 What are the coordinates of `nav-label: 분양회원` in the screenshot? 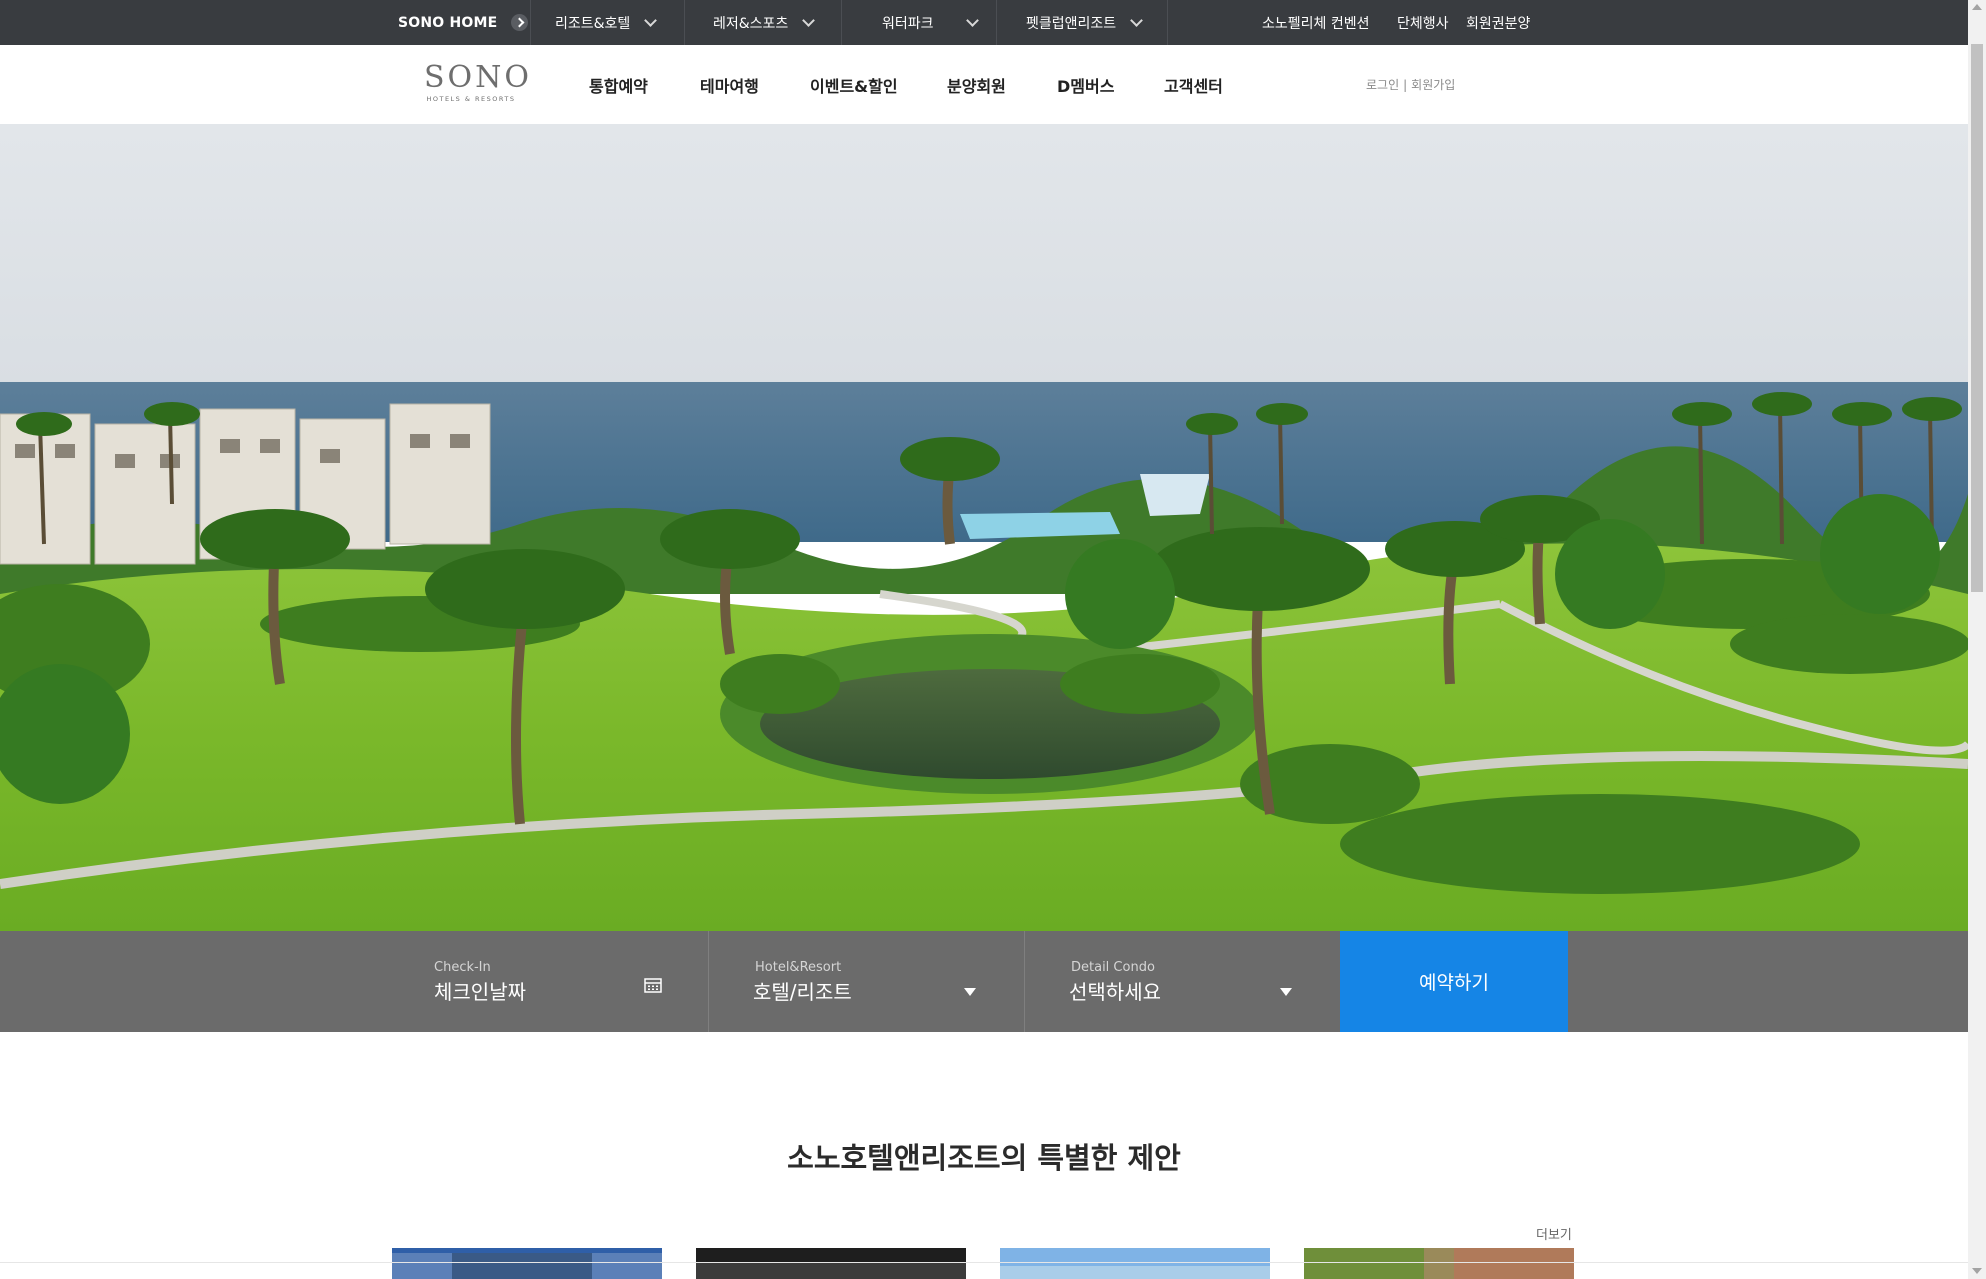 It's located at (976, 86).